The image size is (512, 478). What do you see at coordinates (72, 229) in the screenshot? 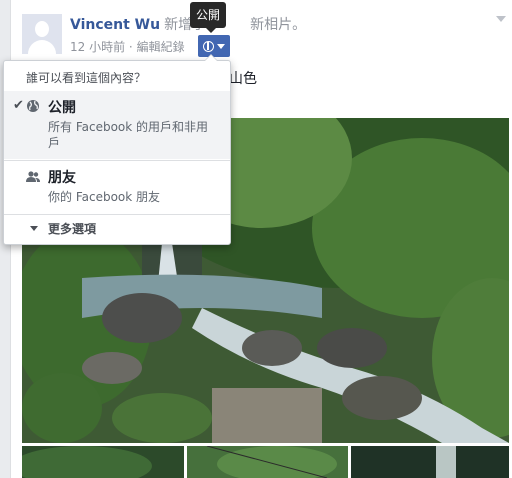
I see `more-options-label: 更多選項` at bounding box center [72, 229].